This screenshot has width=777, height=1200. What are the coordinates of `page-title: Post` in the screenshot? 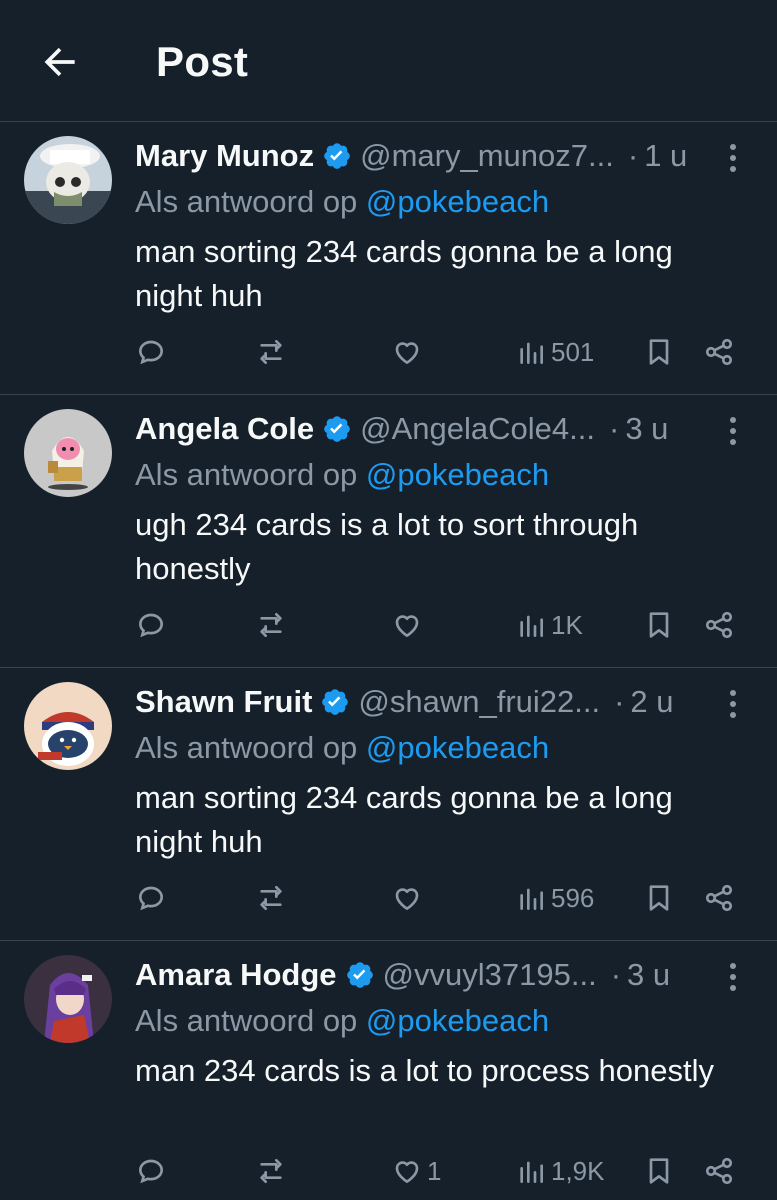 It's located at (202, 61).